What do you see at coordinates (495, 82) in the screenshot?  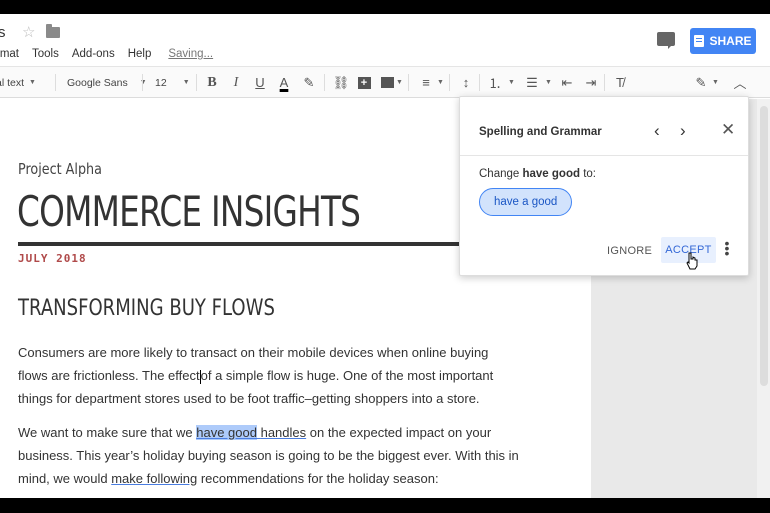 I see `numbered-list-icon: ⒈` at bounding box center [495, 82].